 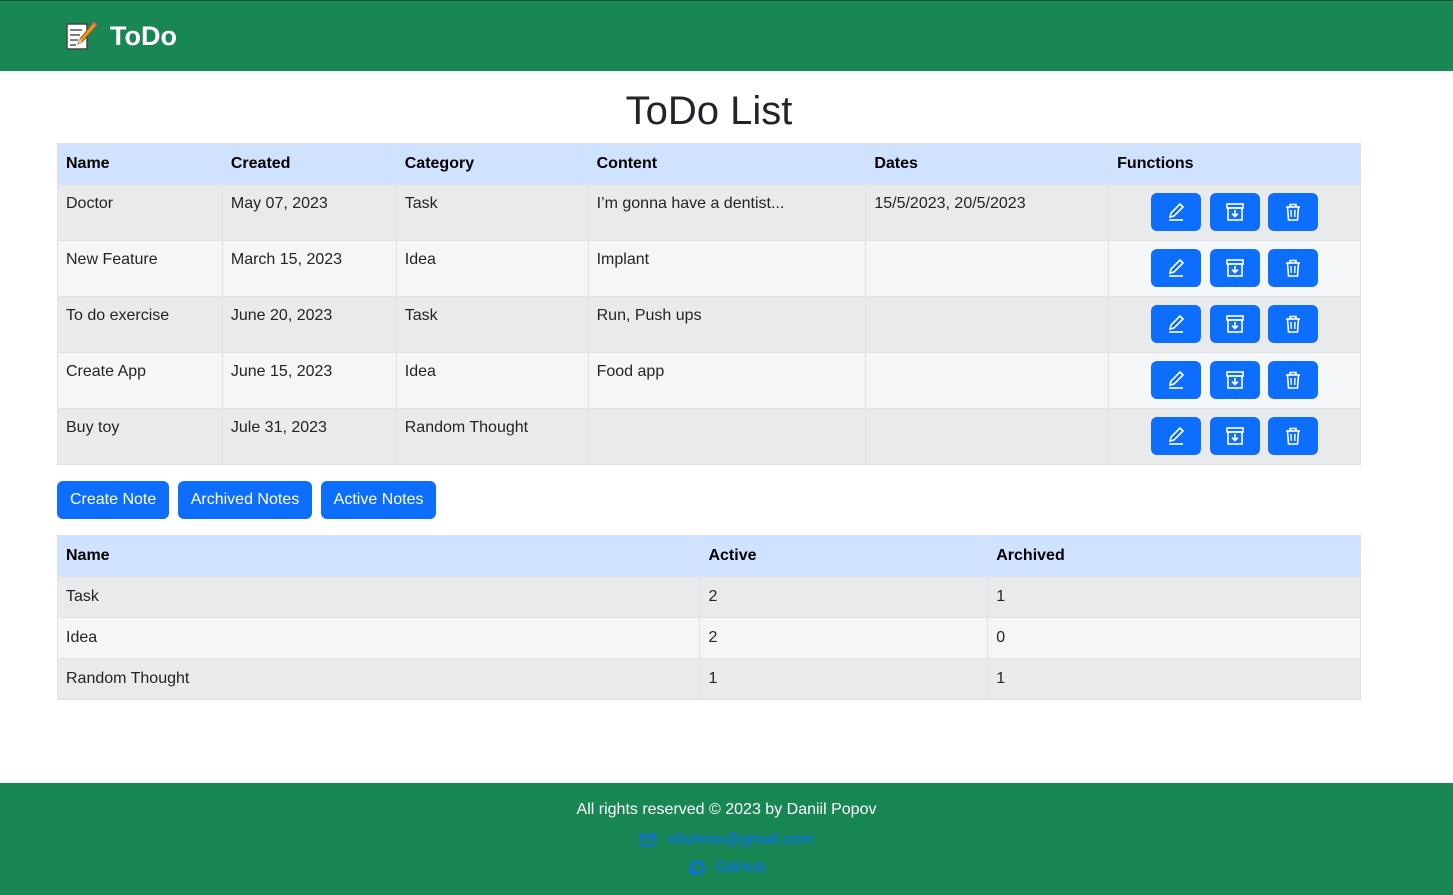 I want to click on active-count: 1, so click(x=844, y=679).